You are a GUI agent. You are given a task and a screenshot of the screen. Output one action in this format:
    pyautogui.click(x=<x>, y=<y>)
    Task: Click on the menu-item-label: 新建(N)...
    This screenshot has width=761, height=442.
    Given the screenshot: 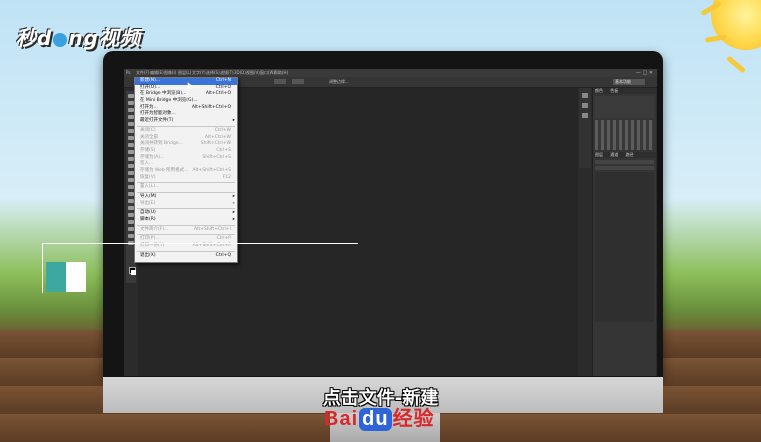 What is the action you would take?
    pyautogui.click(x=150, y=80)
    